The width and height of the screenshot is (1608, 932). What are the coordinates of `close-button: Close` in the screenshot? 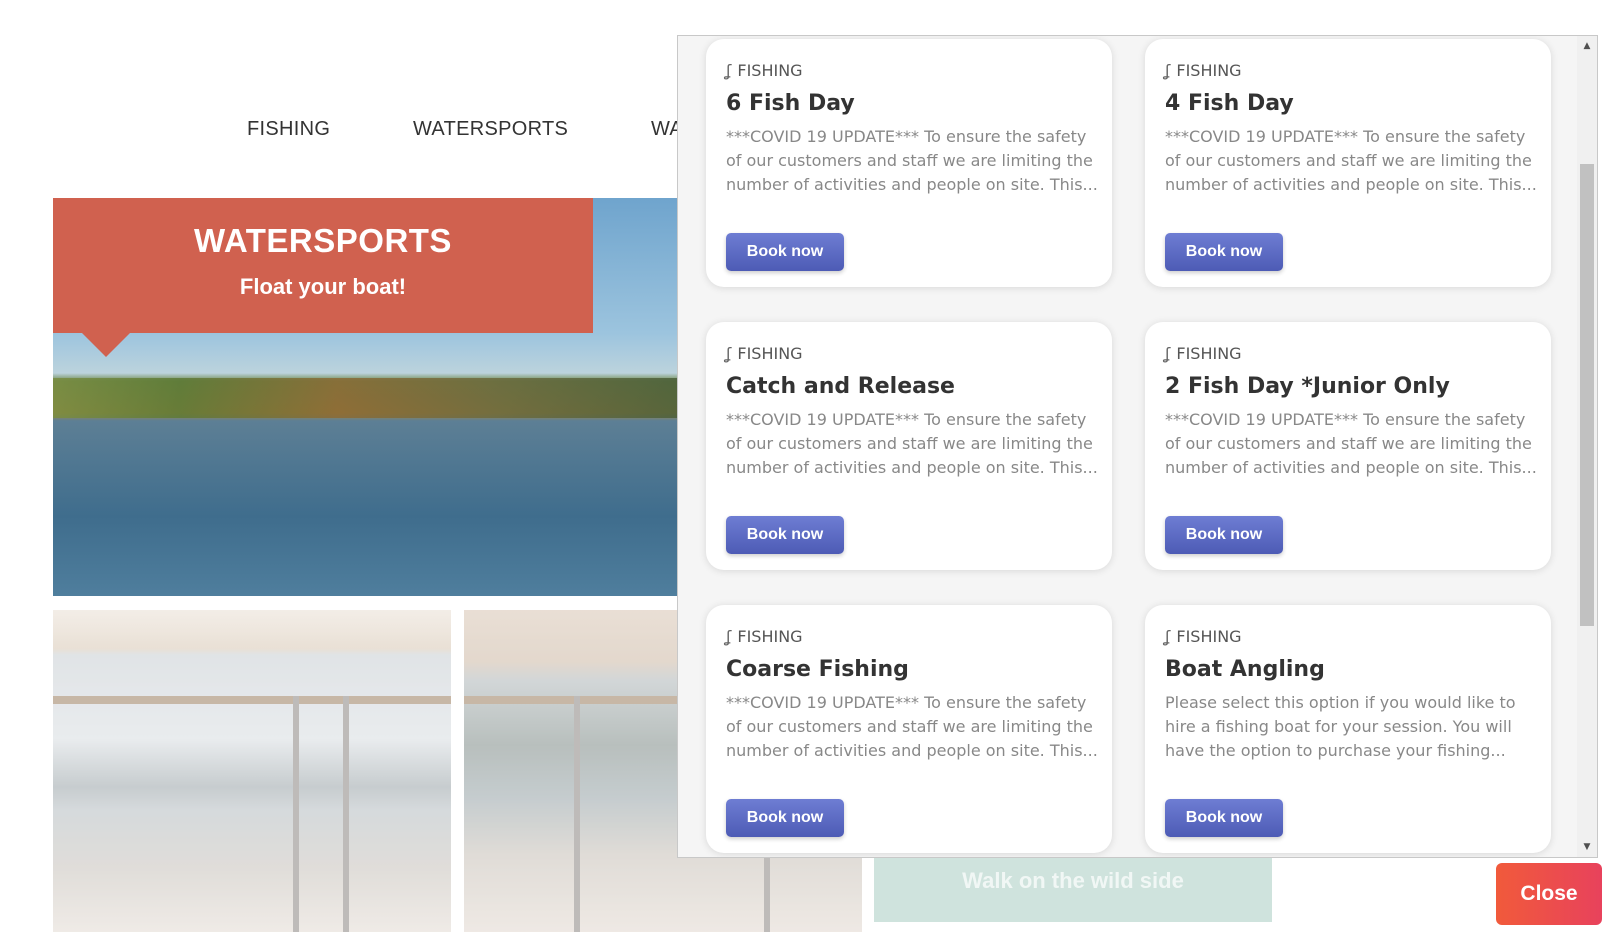 It's located at (1549, 894).